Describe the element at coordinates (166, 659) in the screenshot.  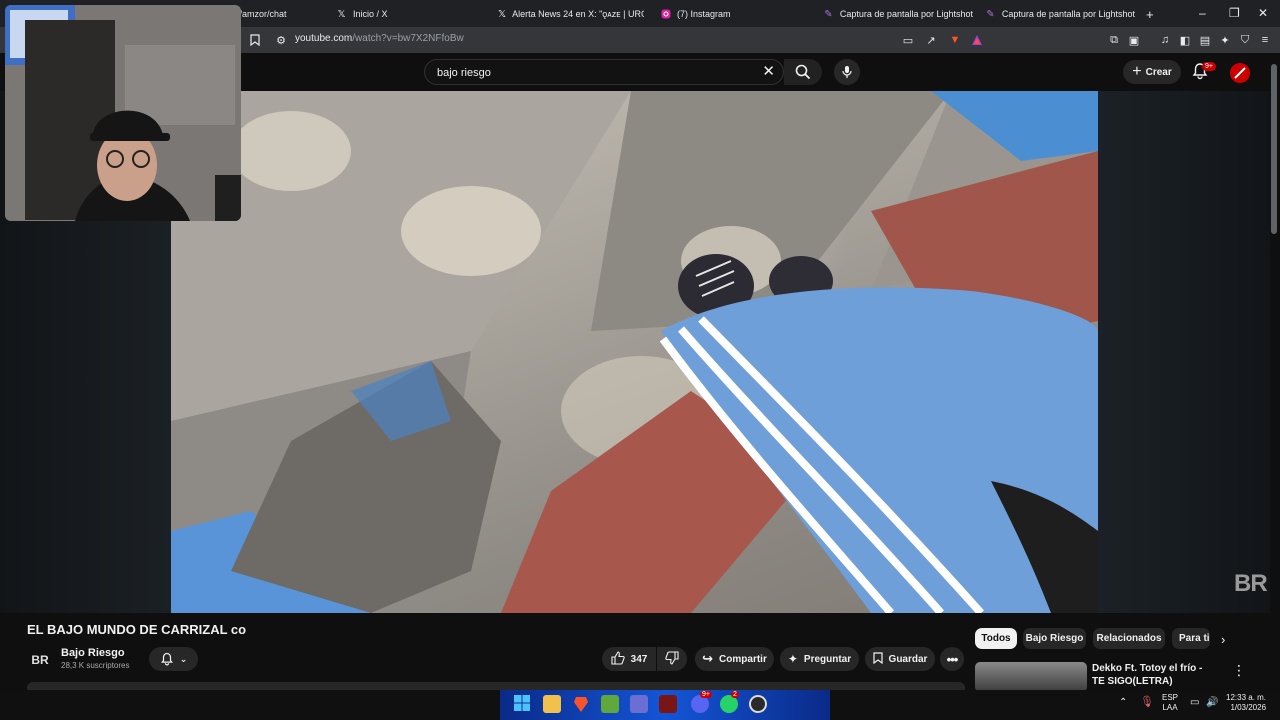
I see `bell-icon` at that location.